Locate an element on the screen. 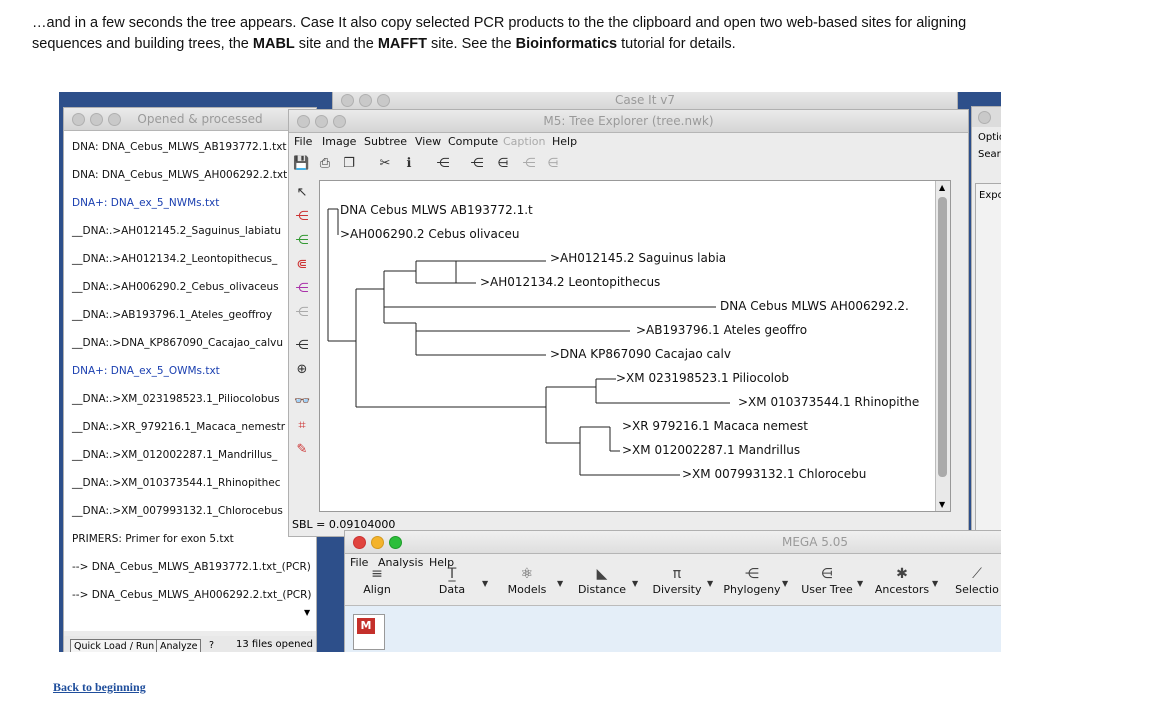  search-label: Sear is located at coordinates (989, 154).